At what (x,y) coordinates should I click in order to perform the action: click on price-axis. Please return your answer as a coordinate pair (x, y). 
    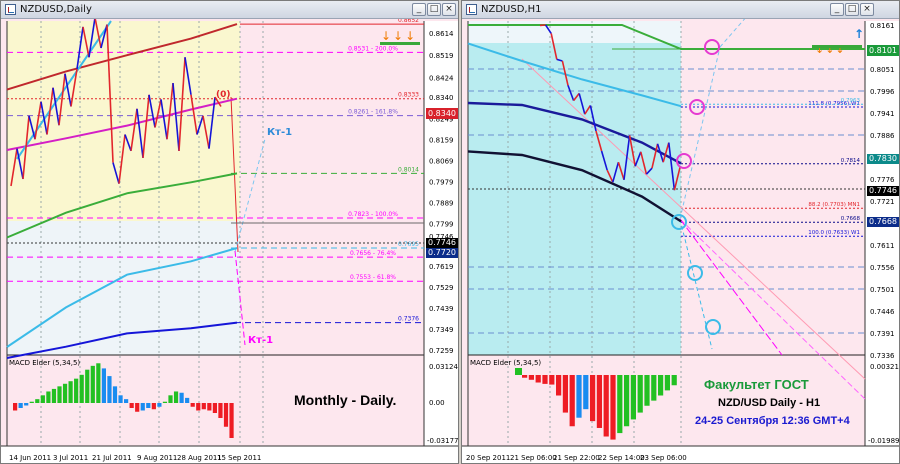
    Looking at the image, I should click on (882, 233).